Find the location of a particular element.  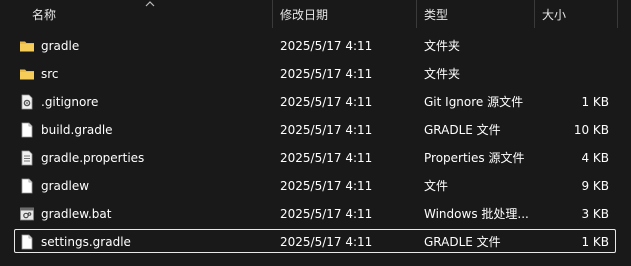

file-size: 4 KB is located at coordinates (595, 158).